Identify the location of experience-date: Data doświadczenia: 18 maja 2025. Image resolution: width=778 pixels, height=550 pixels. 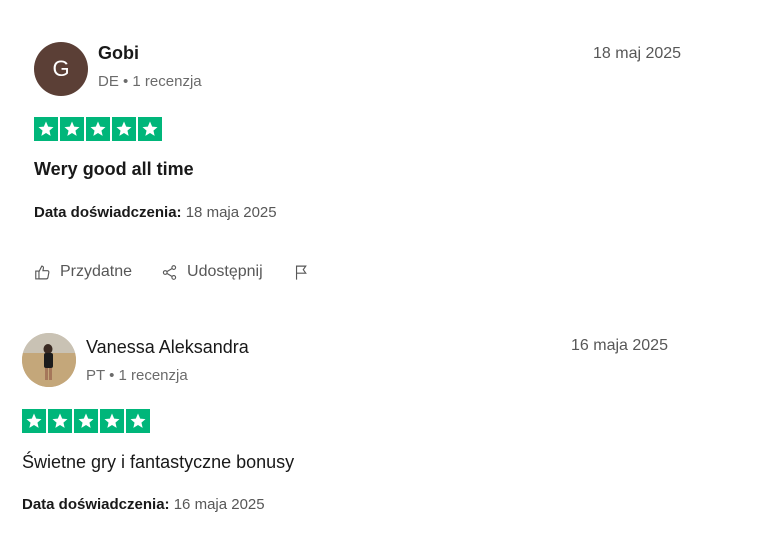
(155, 212).